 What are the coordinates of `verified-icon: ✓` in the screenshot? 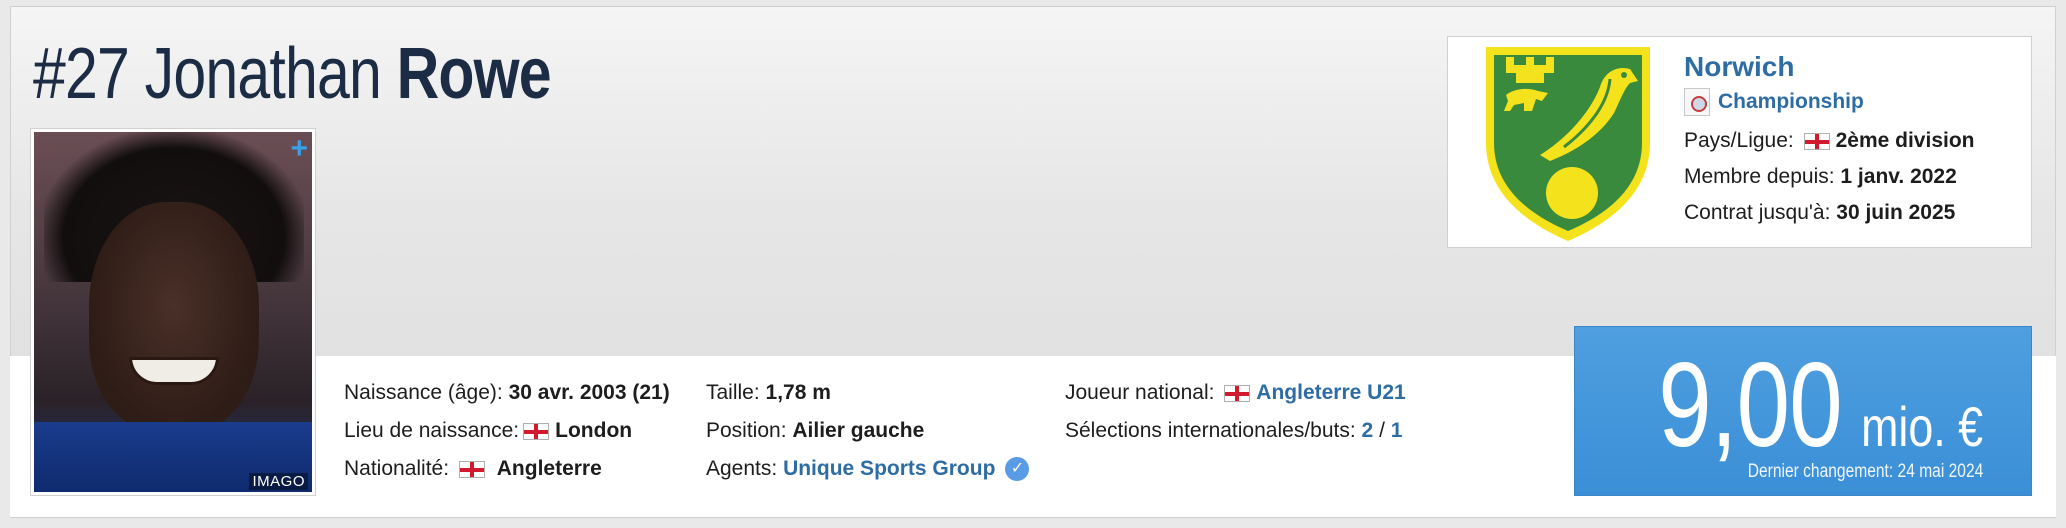 It's located at (1017, 469).